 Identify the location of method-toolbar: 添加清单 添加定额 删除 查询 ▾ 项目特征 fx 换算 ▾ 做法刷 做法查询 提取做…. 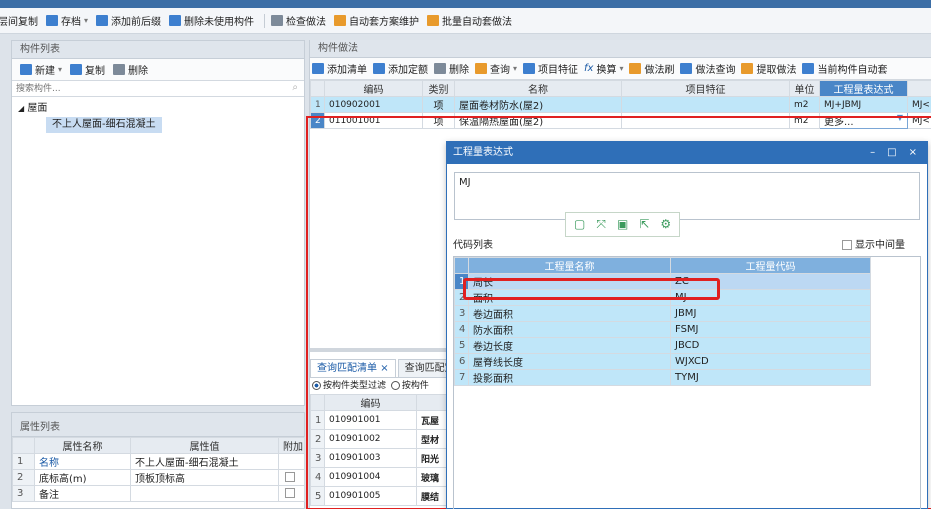
(620, 69).